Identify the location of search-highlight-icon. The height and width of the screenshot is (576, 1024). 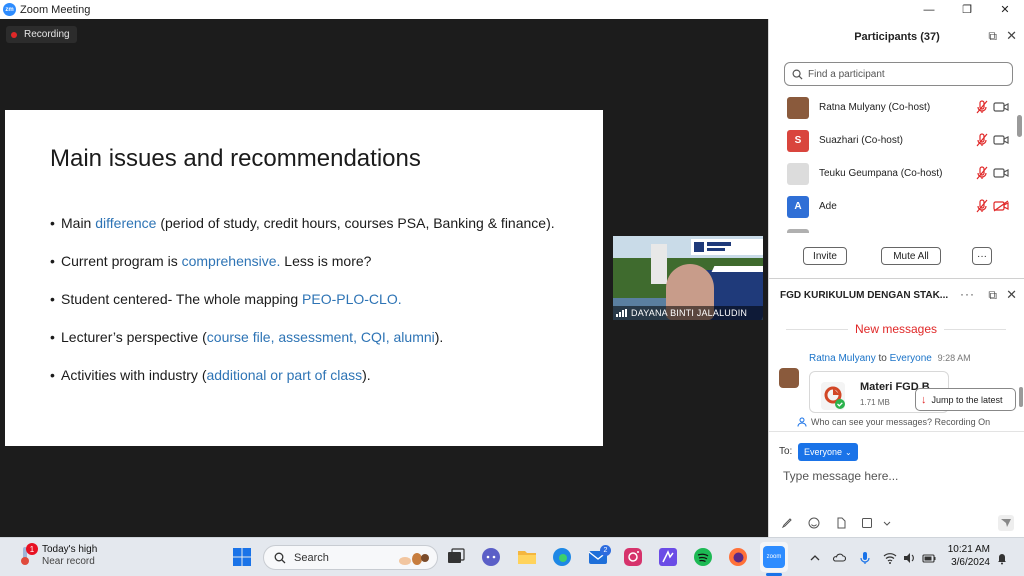
(414, 559).